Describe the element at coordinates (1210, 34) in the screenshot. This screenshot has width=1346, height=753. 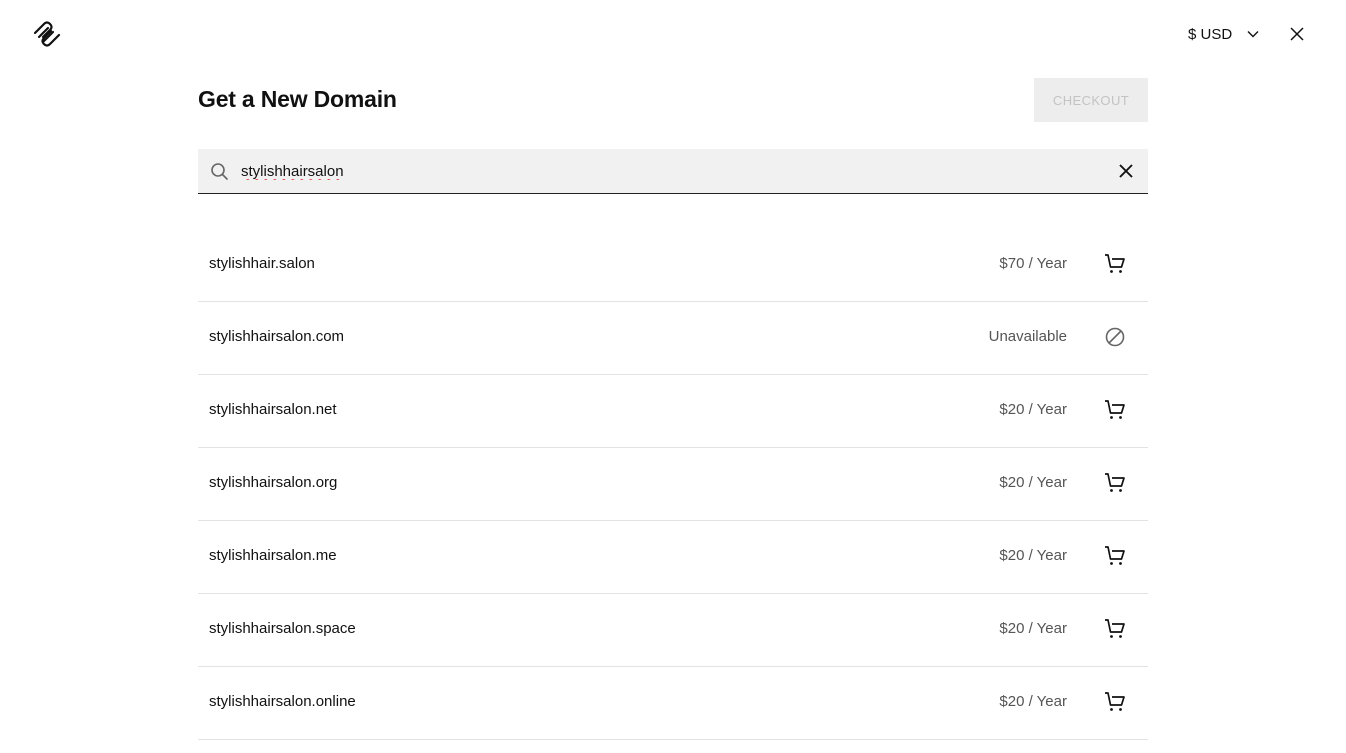
I see `currency-label: $ USD` at that location.